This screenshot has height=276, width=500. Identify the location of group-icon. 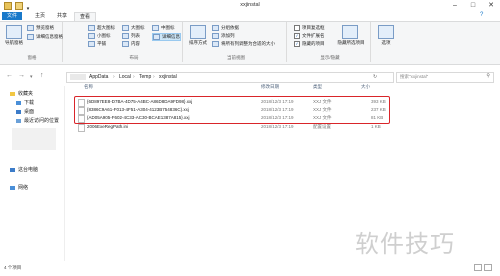
(215, 28).